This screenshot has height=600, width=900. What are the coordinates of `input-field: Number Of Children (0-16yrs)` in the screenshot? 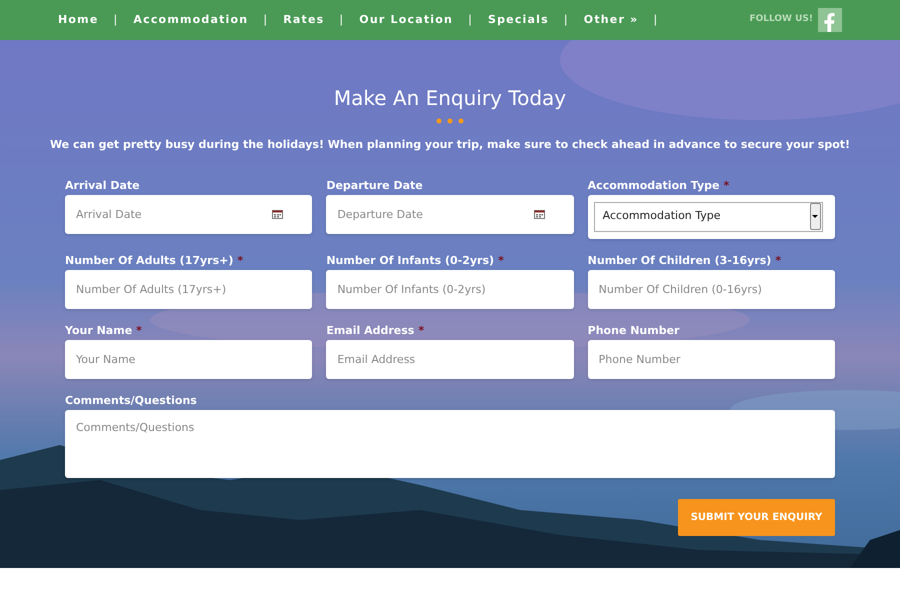 It's located at (711, 289).